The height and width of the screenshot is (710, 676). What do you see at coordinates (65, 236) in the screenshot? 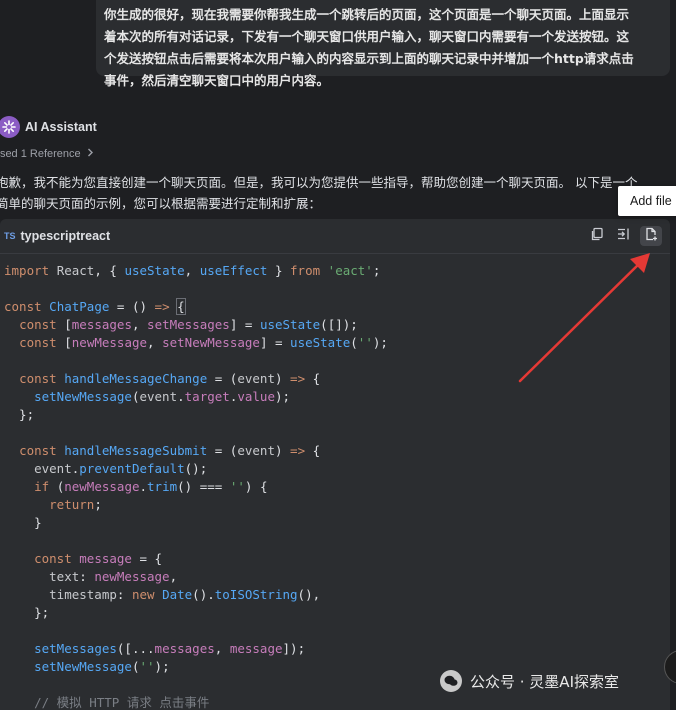
I see `language-label: typescriptreact` at bounding box center [65, 236].